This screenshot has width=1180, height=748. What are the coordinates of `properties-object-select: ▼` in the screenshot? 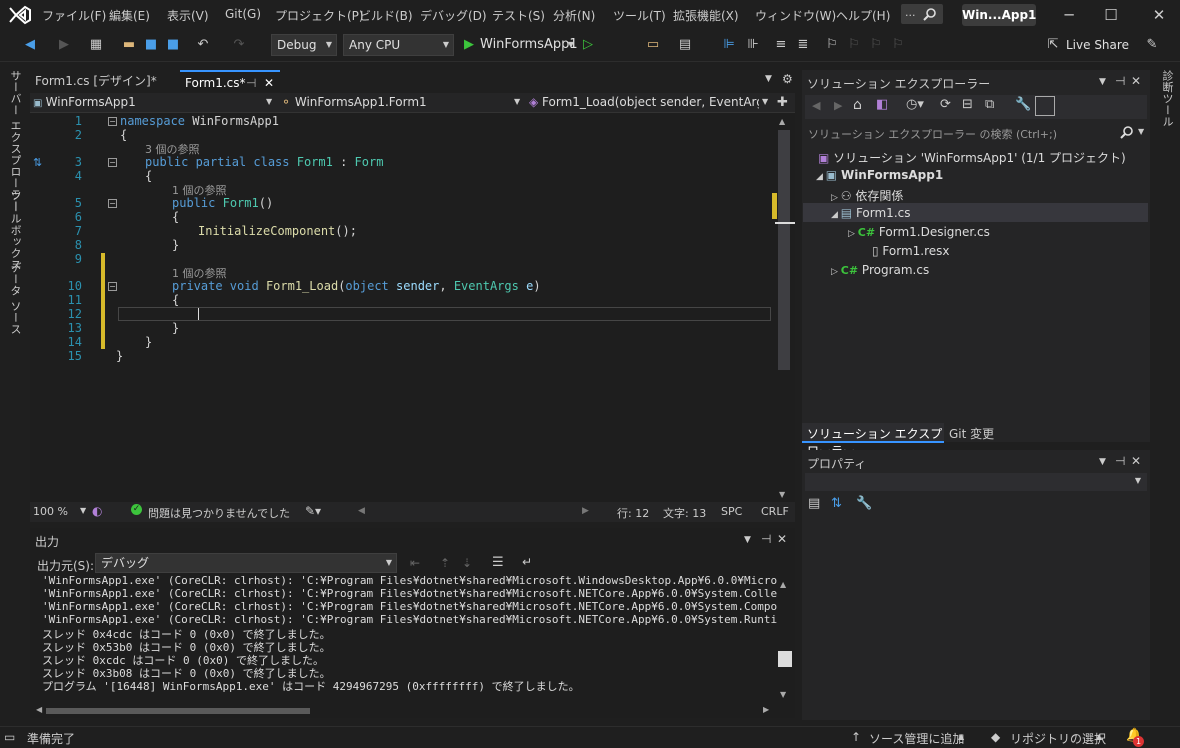 It's located at (976, 482).